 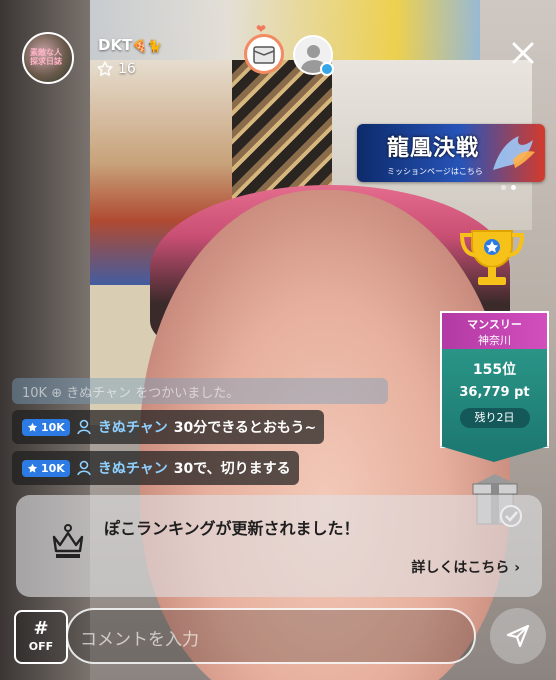 I want to click on follow-row: 16, so click(x=116, y=69).